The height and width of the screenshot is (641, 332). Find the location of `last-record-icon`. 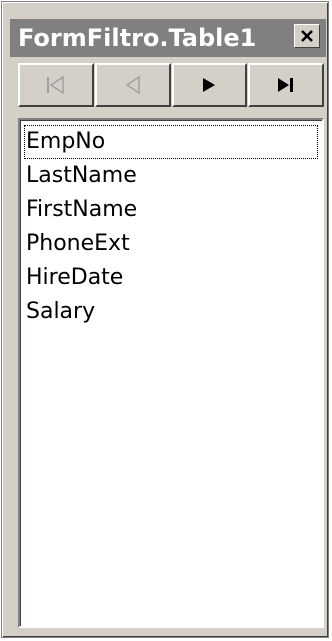

last-record-icon is located at coordinates (286, 85).